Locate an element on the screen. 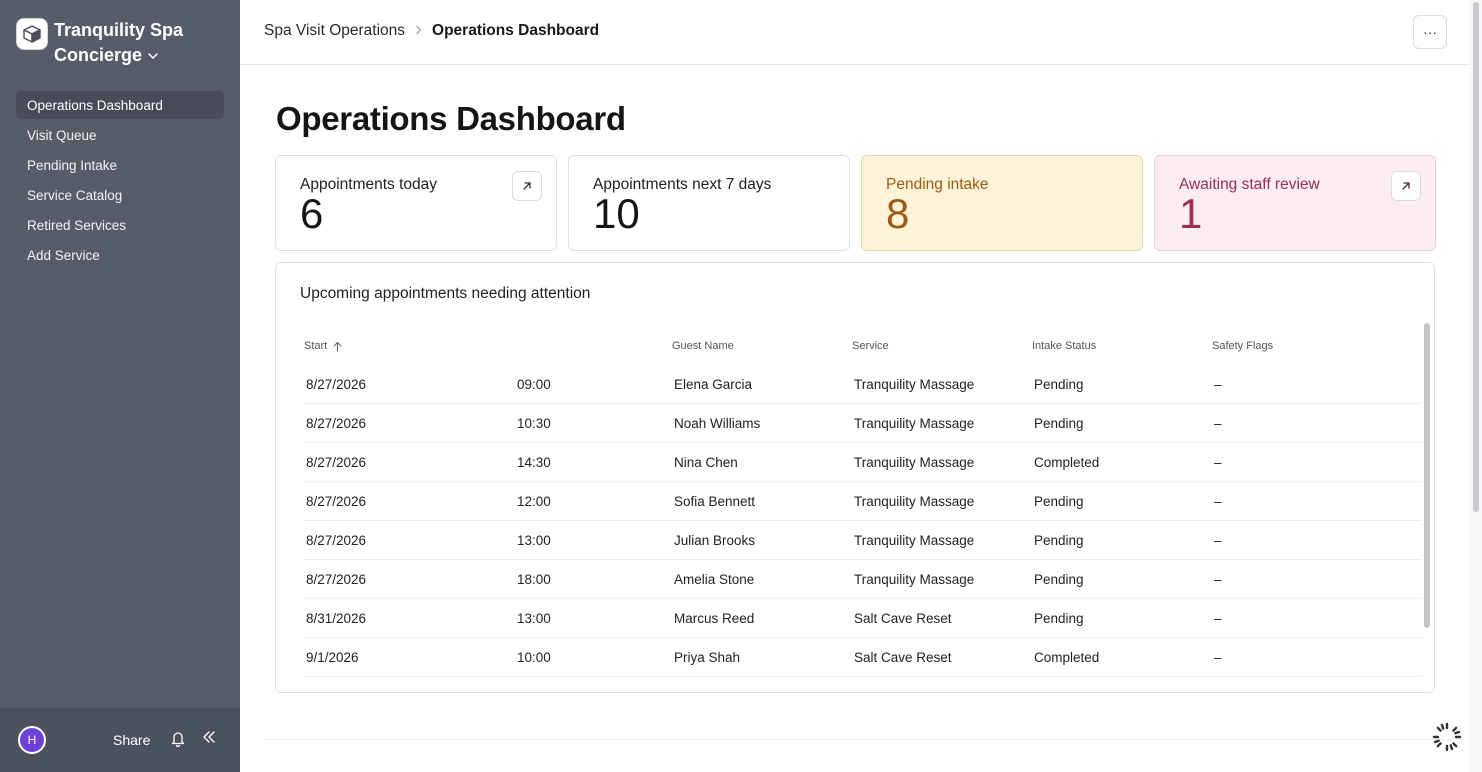 The height and width of the screenshot is (772, 1482). divider is located at coordinates (864, 739).